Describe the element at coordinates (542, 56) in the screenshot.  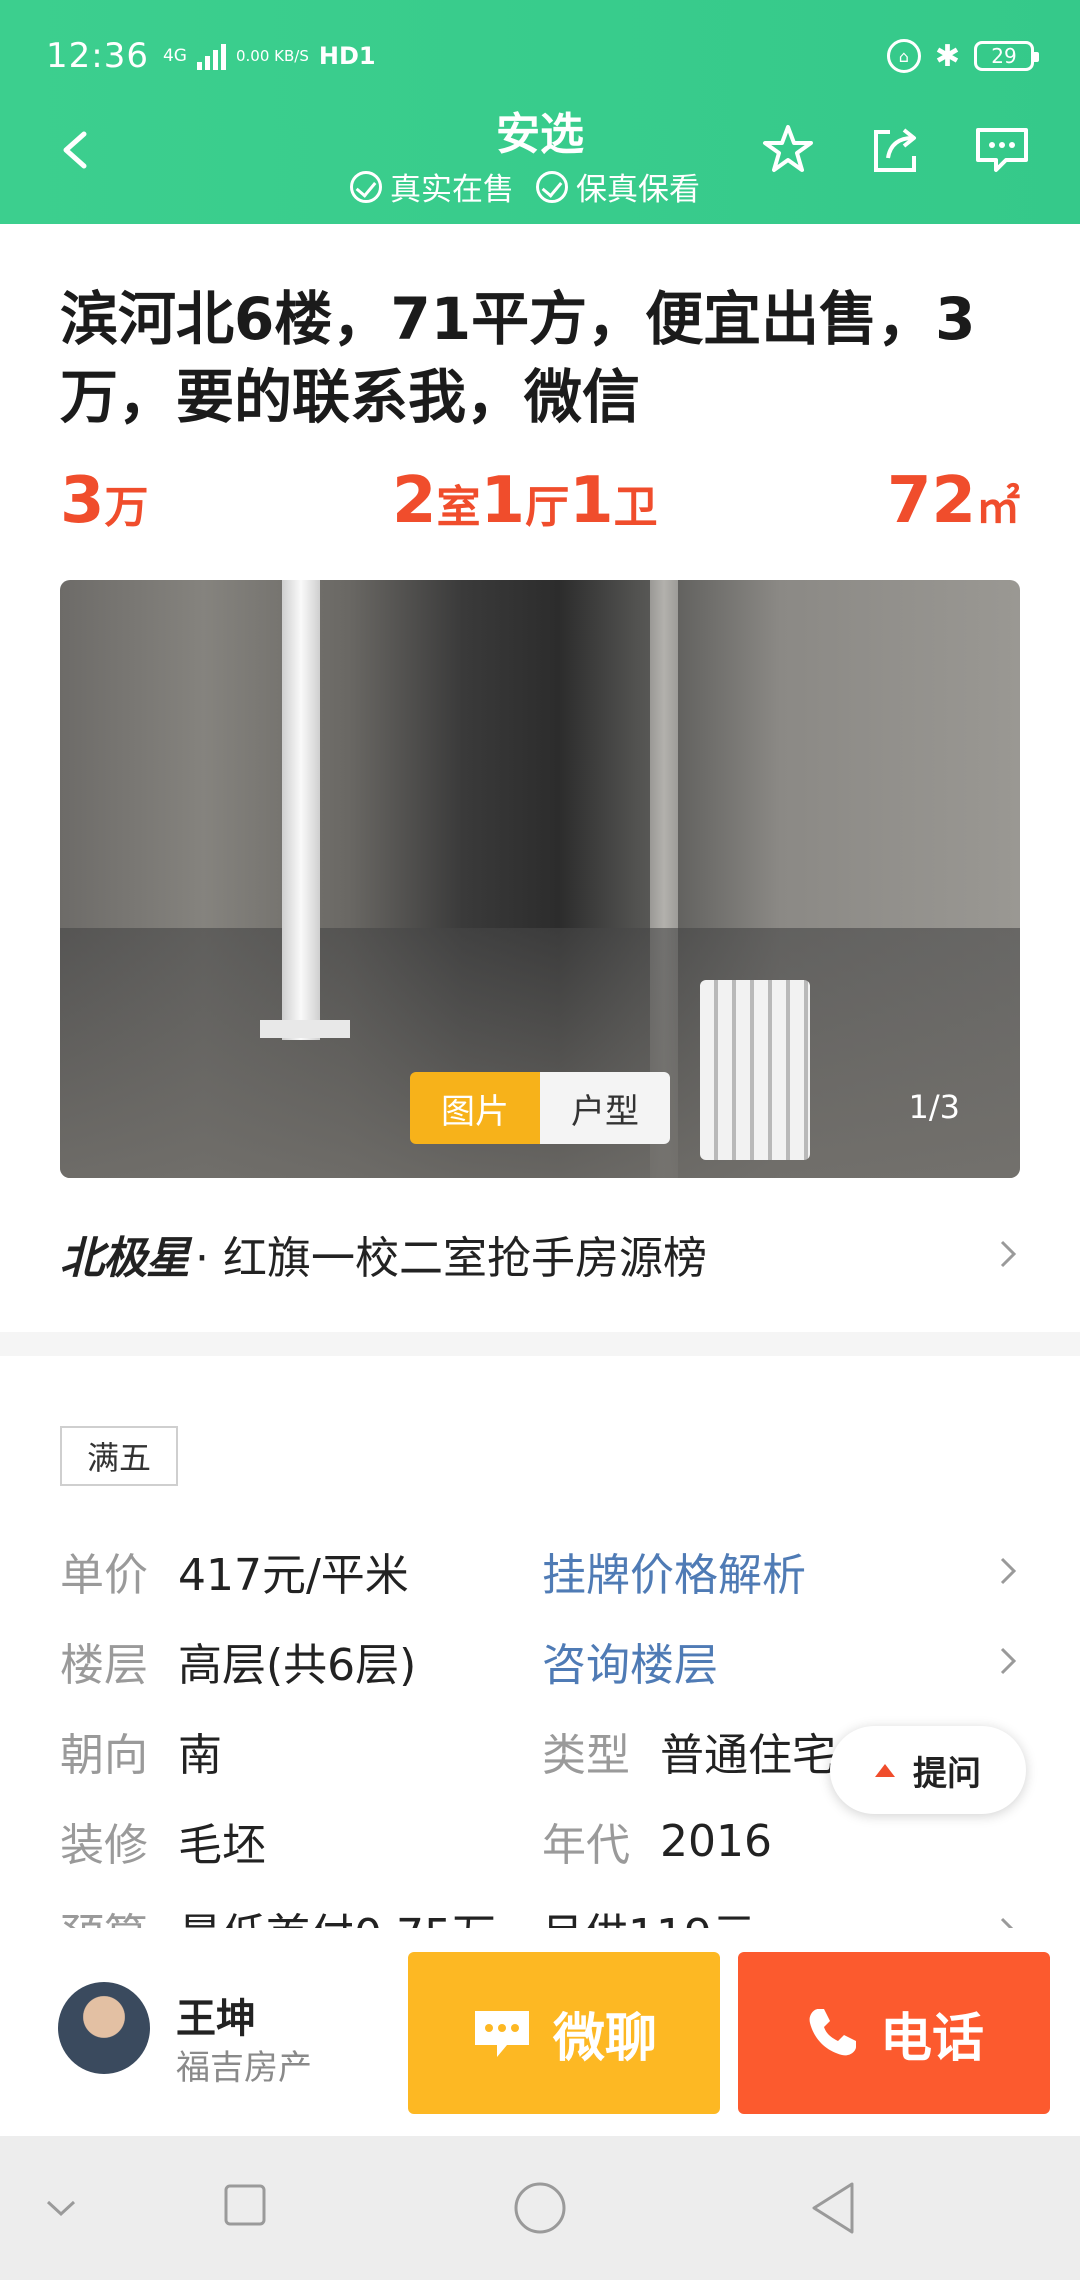
I see `status-bar: 12:36 4G 0.00 KB/S HD1 ⌂ ✱ 29` at that location.